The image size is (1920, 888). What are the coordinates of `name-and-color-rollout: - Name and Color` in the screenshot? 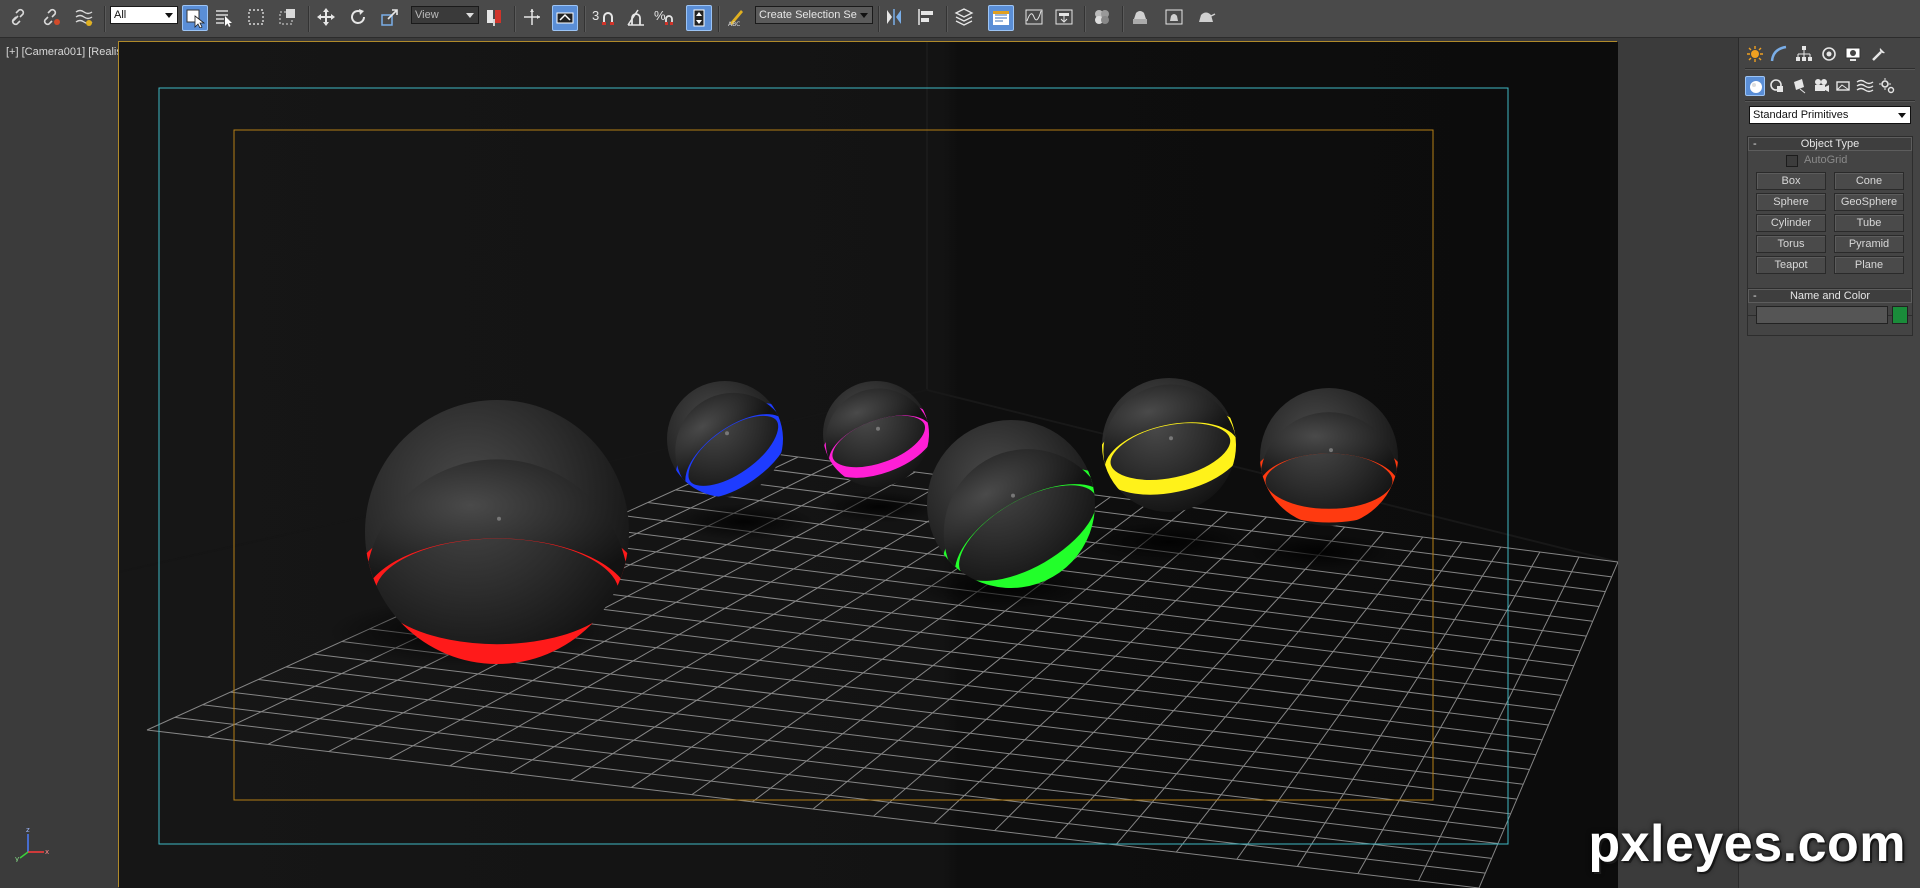 It's located at (1830, 312).